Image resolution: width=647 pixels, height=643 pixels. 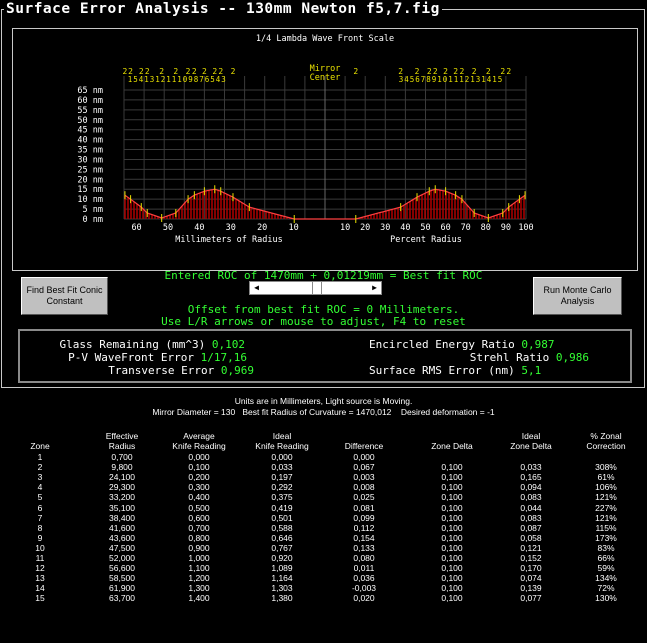 I want to click on pv-wavefront-label: P-V WaveFront Error, so click(x=131, y=357).